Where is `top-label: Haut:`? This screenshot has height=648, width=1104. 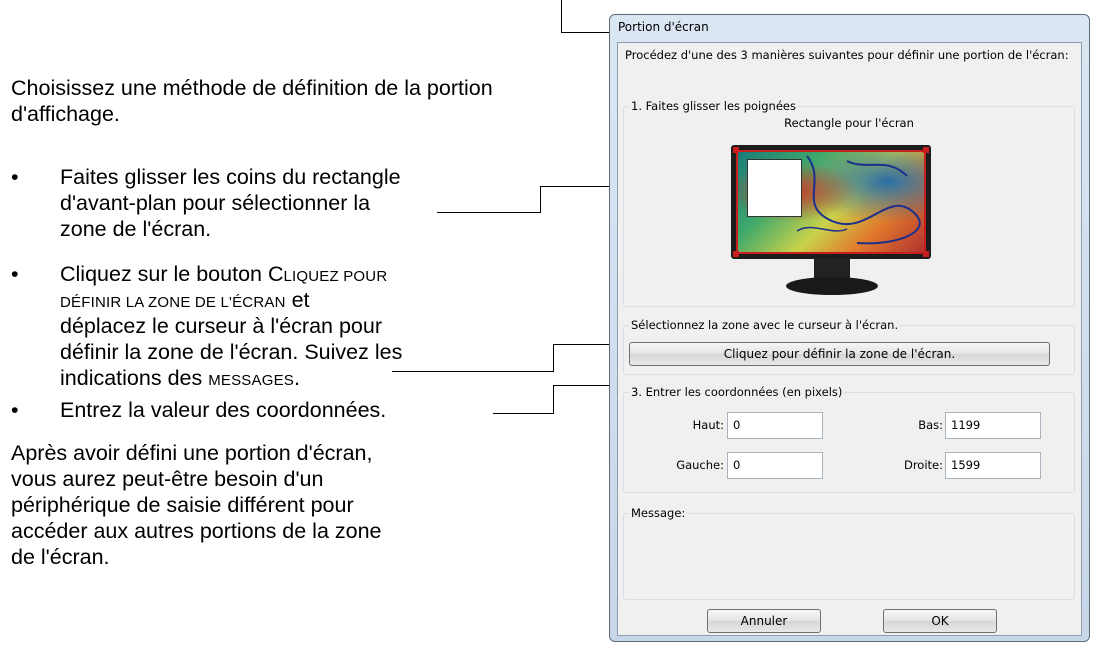 top-label: Haut: is located at coordinates (708, 425).